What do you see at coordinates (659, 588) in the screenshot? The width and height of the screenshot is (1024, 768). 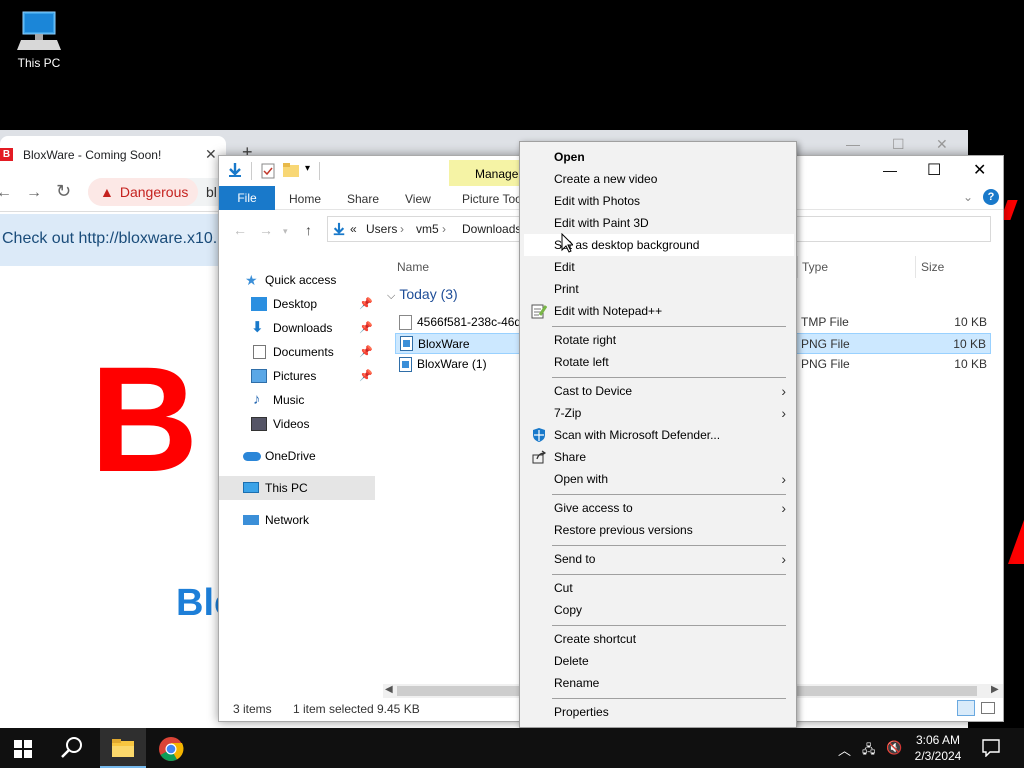 I see `menu-item-cut: Cut` at bounding box center [659, 588].